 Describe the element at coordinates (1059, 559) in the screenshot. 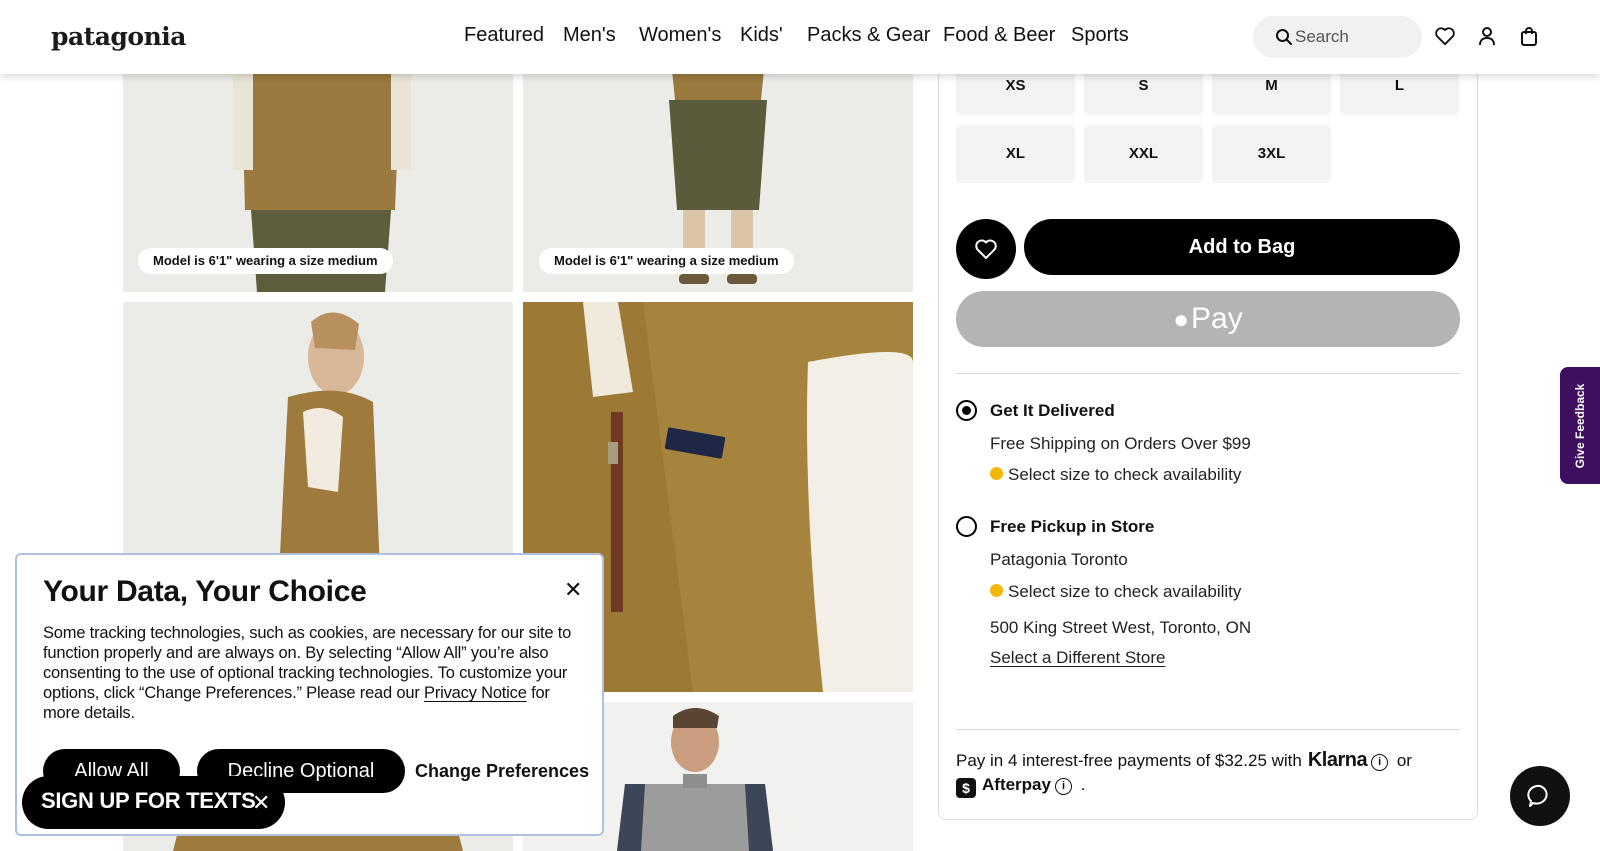

I see `store-name: Patagonia Toronto` at that location.